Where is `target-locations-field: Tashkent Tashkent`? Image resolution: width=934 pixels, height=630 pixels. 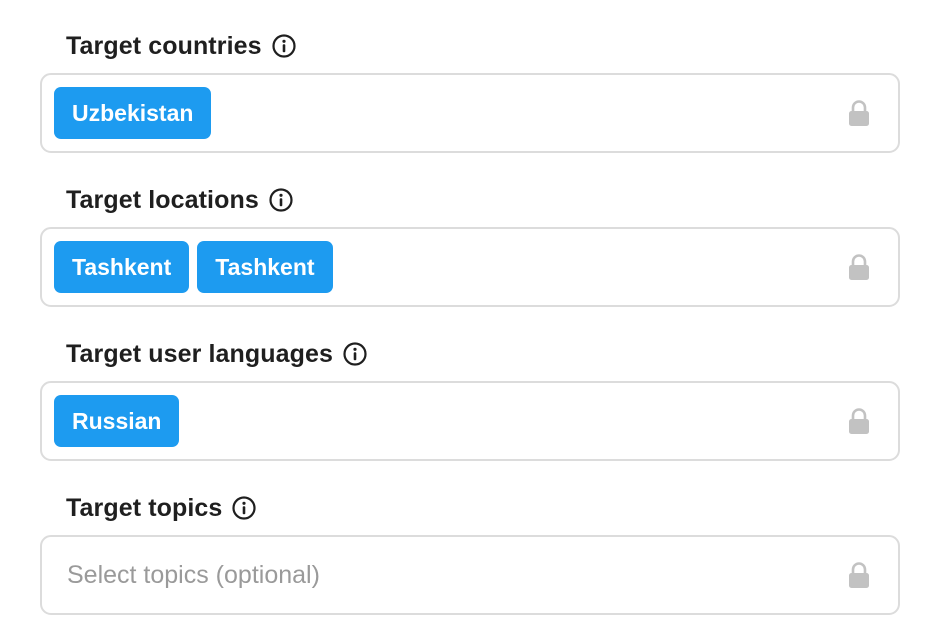
target-locations-field: Tashkent Tashkent is located at coordinates (470, 267).